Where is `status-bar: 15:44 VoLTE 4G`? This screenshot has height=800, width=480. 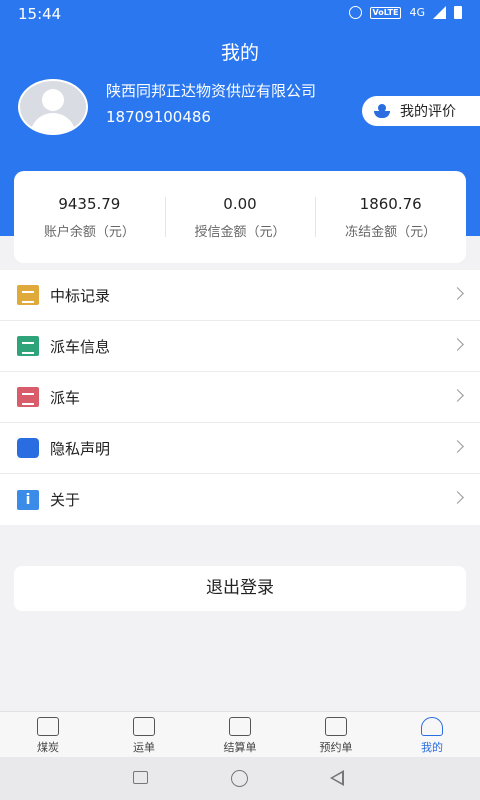 status-bar: 15:44 VoLTE 4G is located at coordinates (240, 14).